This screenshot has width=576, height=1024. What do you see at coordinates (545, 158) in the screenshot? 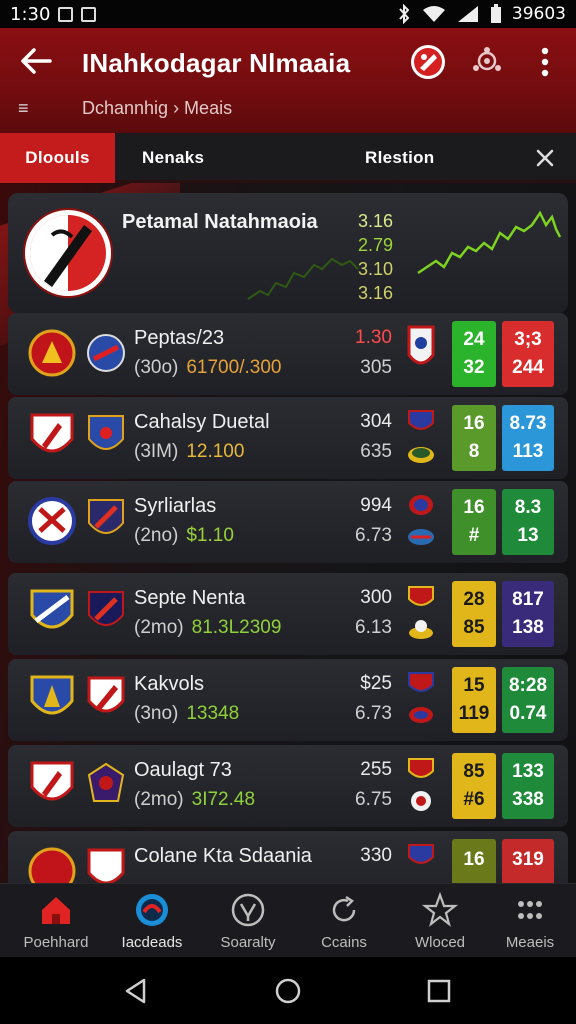
I see `close-icon` at bounding box center [545, 158].